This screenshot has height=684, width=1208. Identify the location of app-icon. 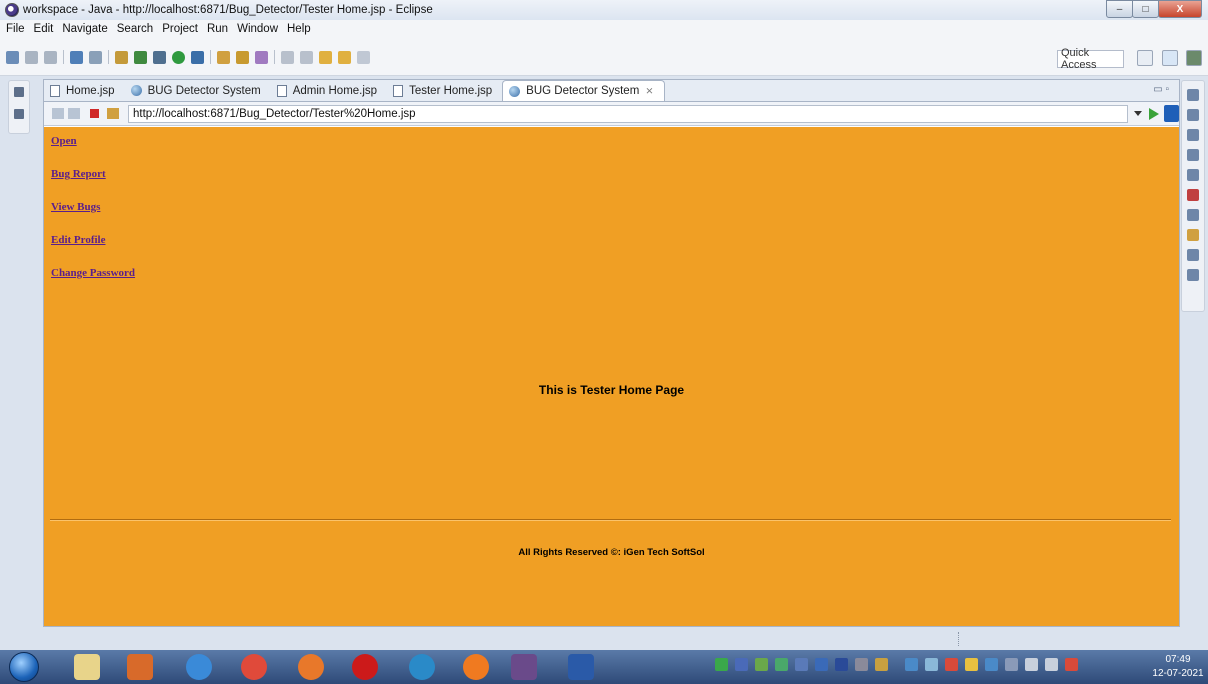
(476, 667).